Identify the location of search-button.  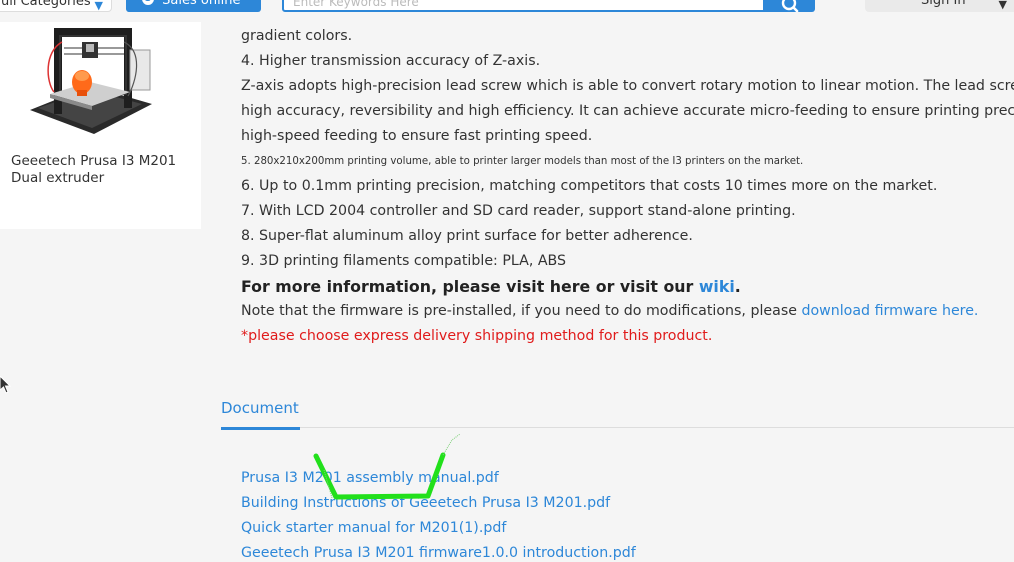
(789, 6).